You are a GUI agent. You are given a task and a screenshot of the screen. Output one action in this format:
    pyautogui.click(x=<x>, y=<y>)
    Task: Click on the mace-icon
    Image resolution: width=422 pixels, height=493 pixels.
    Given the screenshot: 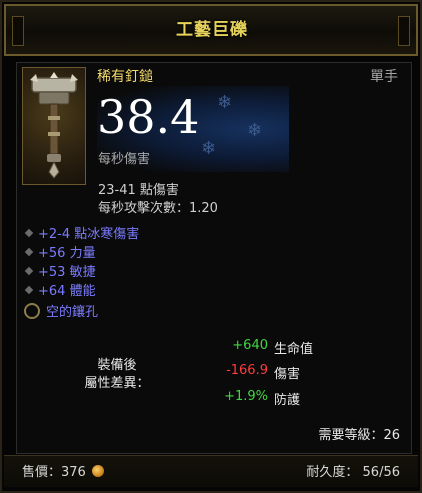 What is the action you would take?
    pyautogui.click(x=54, y=125)
    